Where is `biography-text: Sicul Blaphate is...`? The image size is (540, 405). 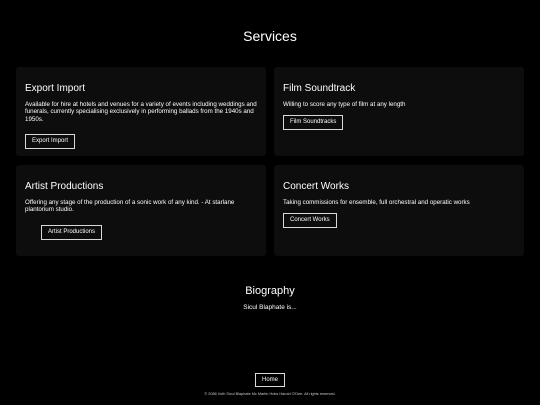 biography-text: Sicul Blaphate is... is located at coordinates (270, 307).